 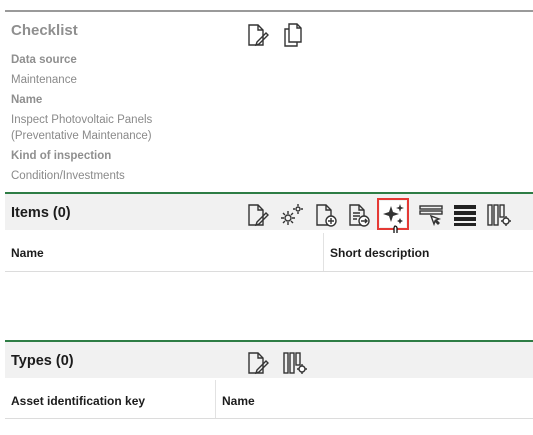 What do you see at coordinates (431, 215) in the screenshot?
I see `filter-icon` at bounding box center [431, 215].